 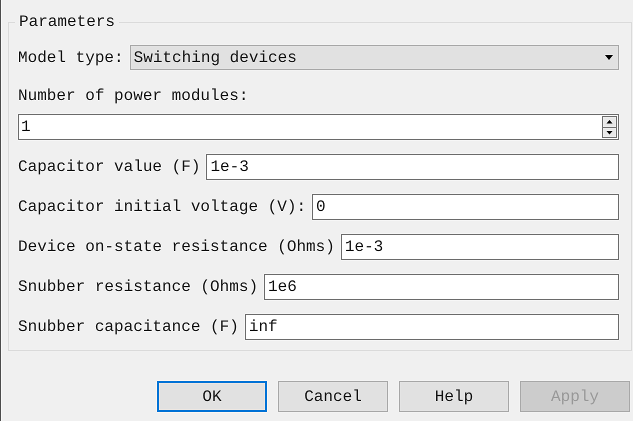 I want to click on down-arrow-icon, so click(x=609, y=131).